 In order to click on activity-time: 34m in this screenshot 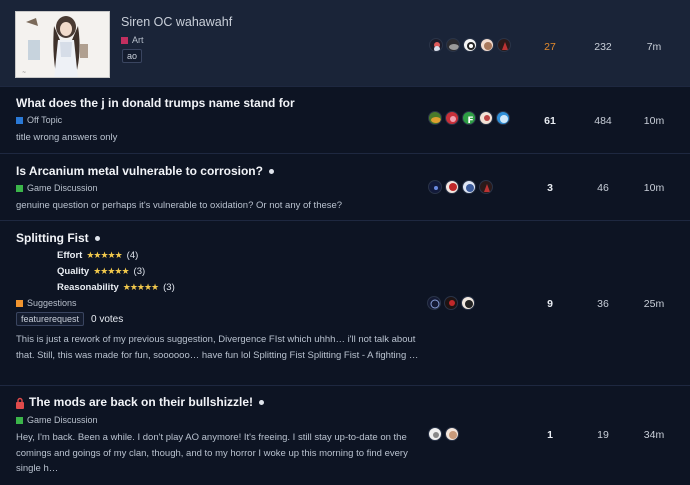, I will do `click(654, 435)`.